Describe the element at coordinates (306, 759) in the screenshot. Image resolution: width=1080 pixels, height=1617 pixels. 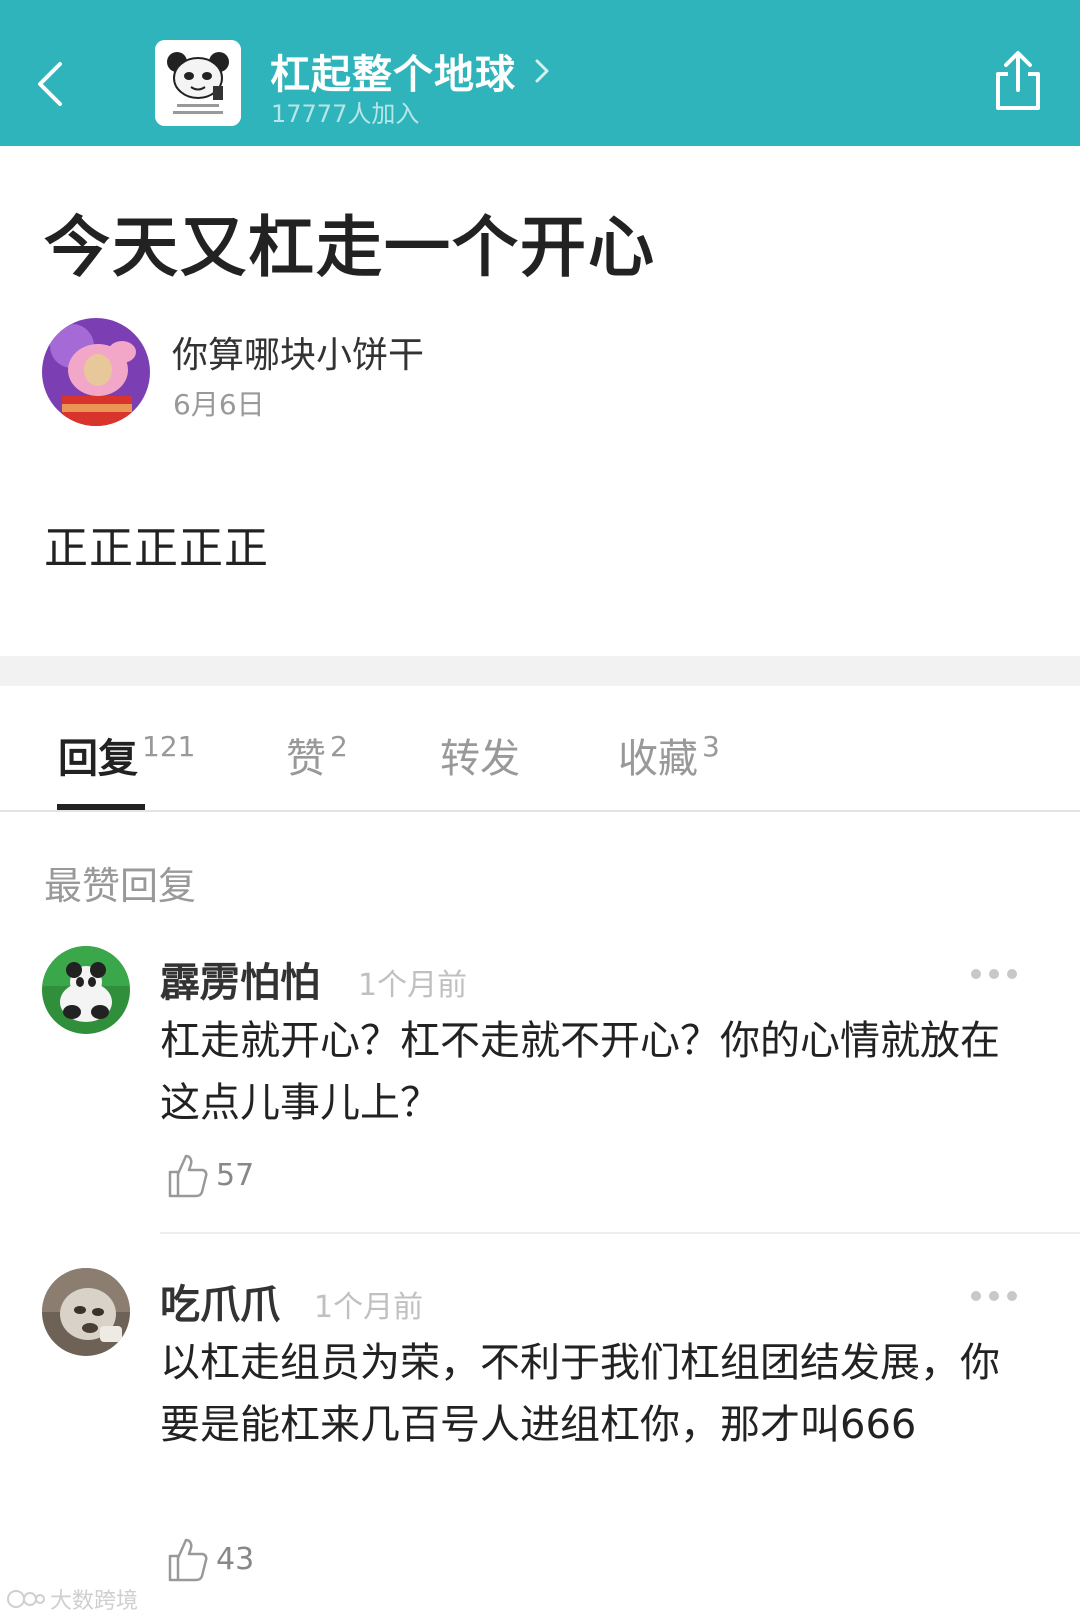
I see `tab-label: 赞` at that location.